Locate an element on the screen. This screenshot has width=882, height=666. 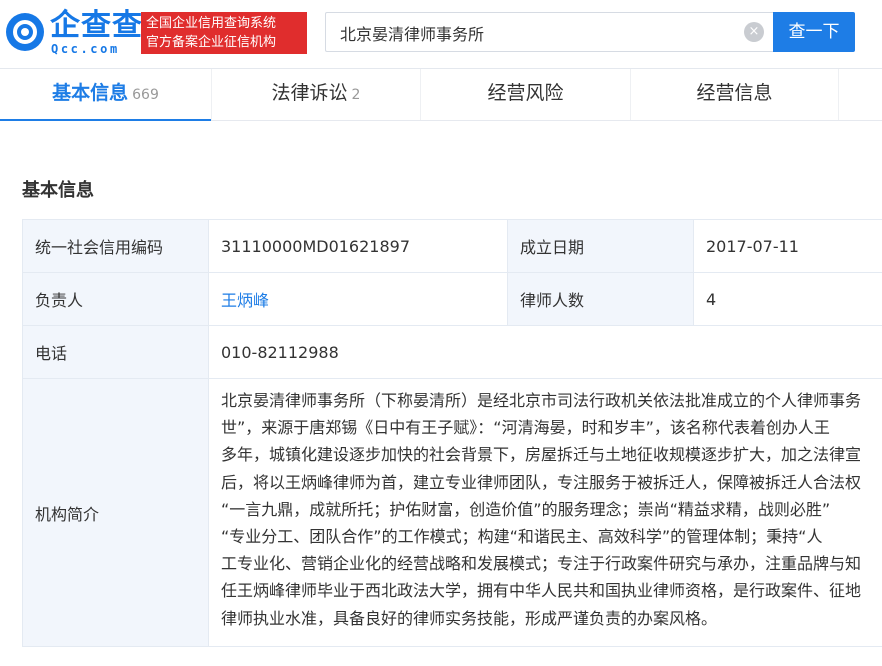
intro-line: 多年，城镇化建设逐步加快的社会背景下，房屋拆迁与土地征收规模逐步扩大，加之法律宣 is located at coordinates (541, 455).